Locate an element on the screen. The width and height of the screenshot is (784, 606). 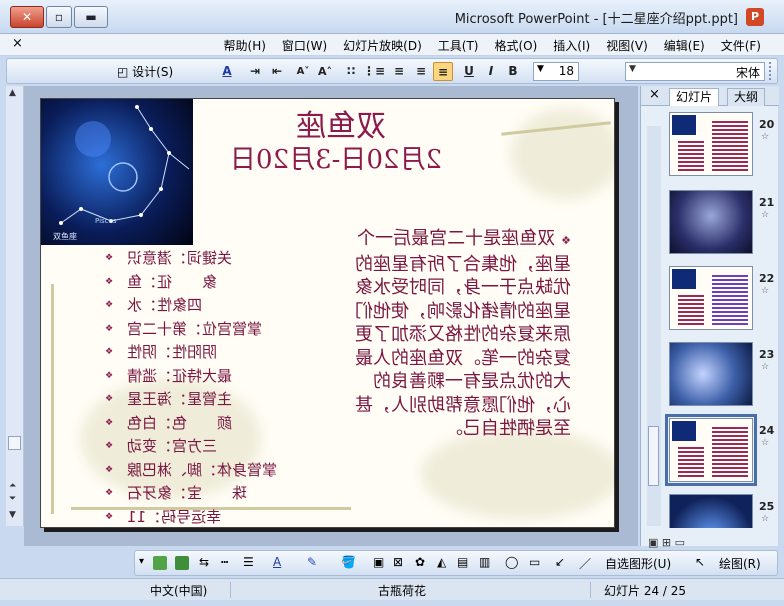
font-name-select: ▼ 宋体 is located at coordinates (695, 71).